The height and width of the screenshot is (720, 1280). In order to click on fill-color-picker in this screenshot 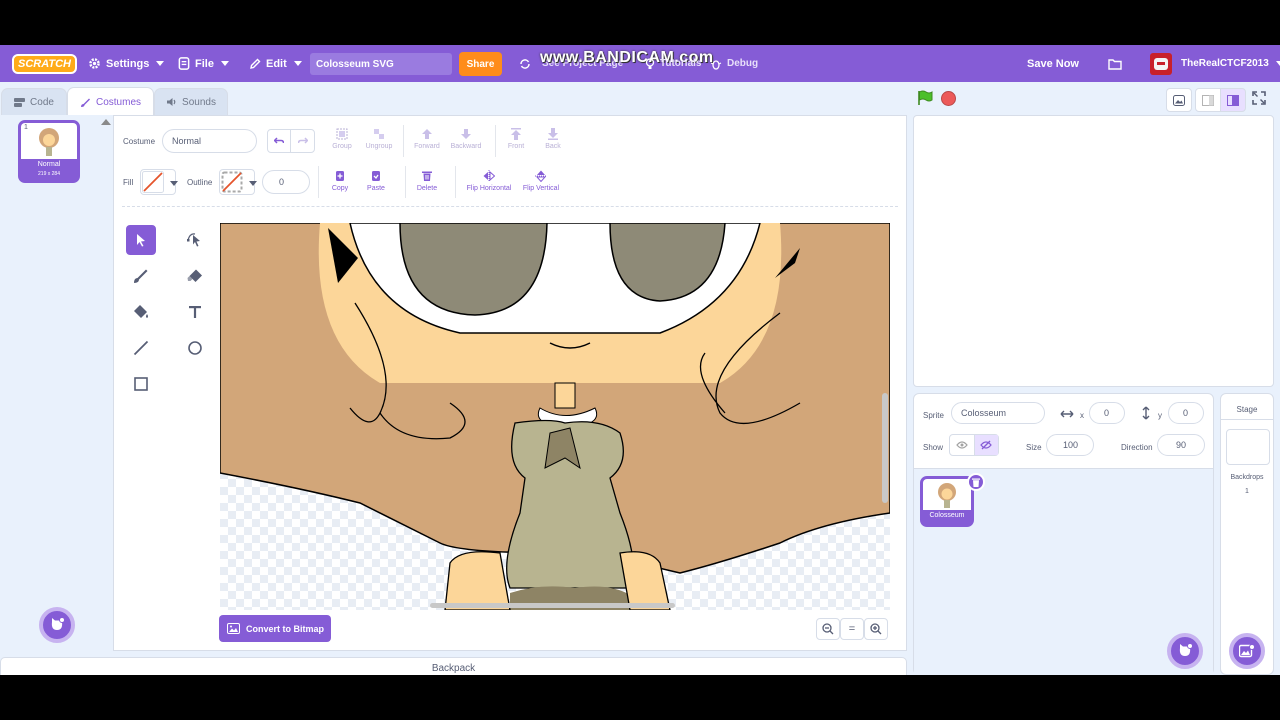, I will do `click(159, 182)`.